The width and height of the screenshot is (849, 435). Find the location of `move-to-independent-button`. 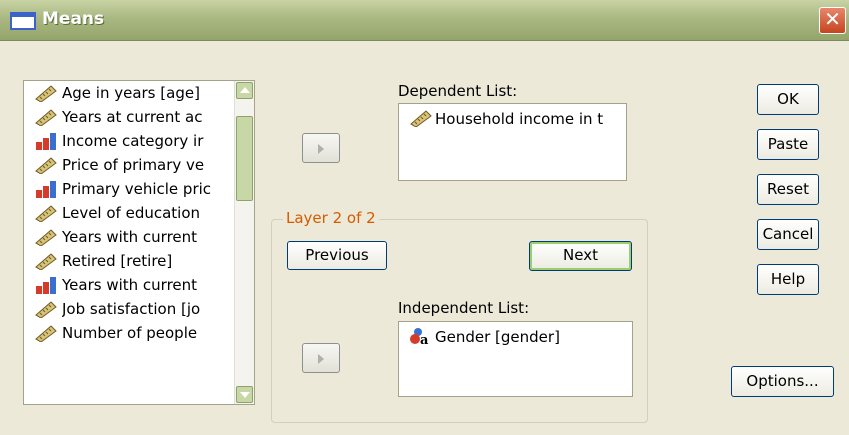

move-to-independent-button is located at coordinates (321, 358).